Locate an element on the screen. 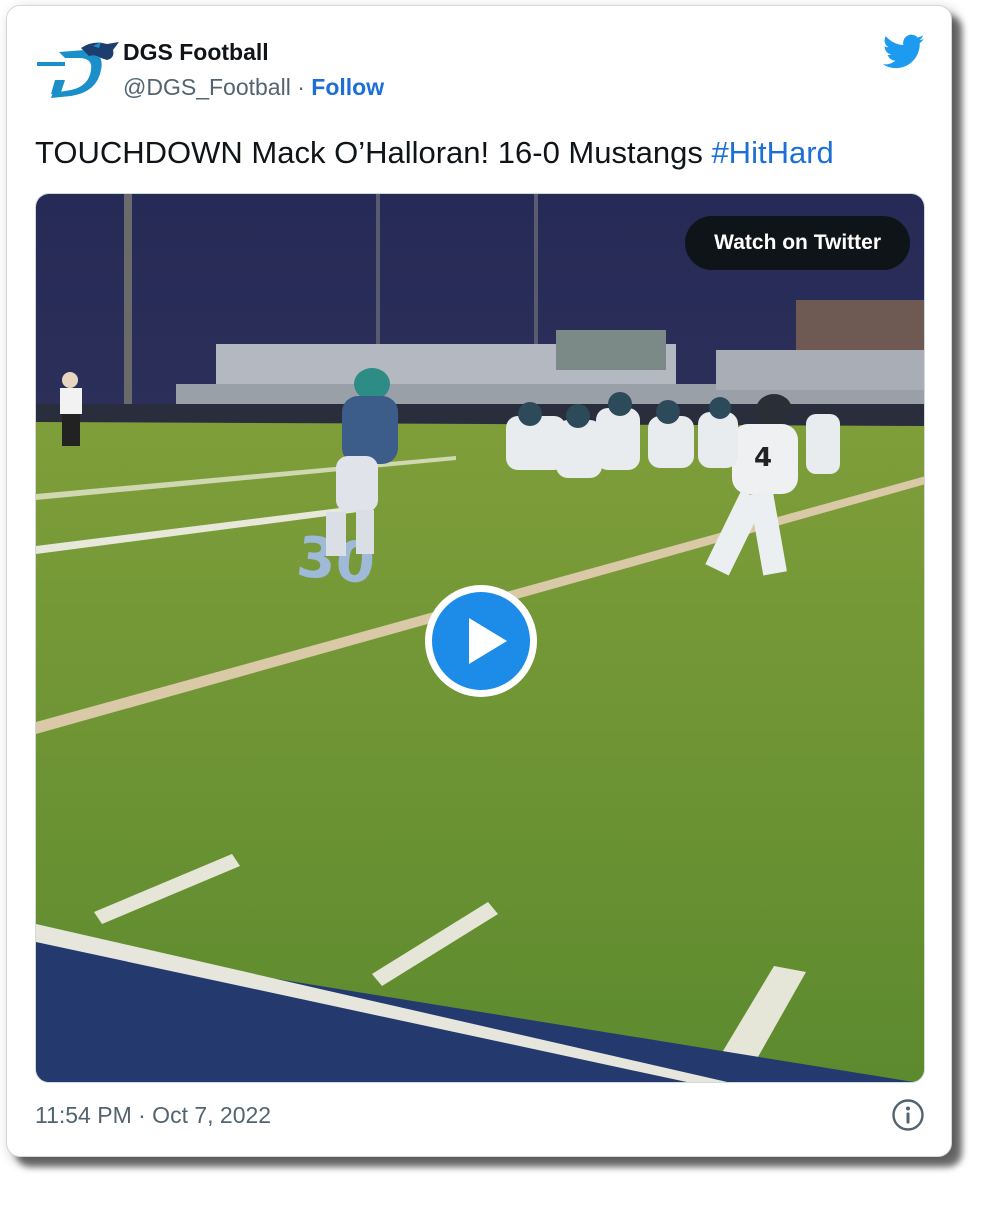 The image size is (996, 1227). handle-line: @DGS_Football · Follow is located at coordinates (253, 87).